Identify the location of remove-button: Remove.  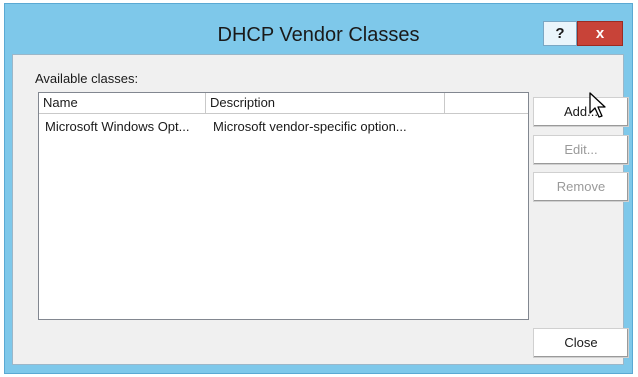
(581, 187).